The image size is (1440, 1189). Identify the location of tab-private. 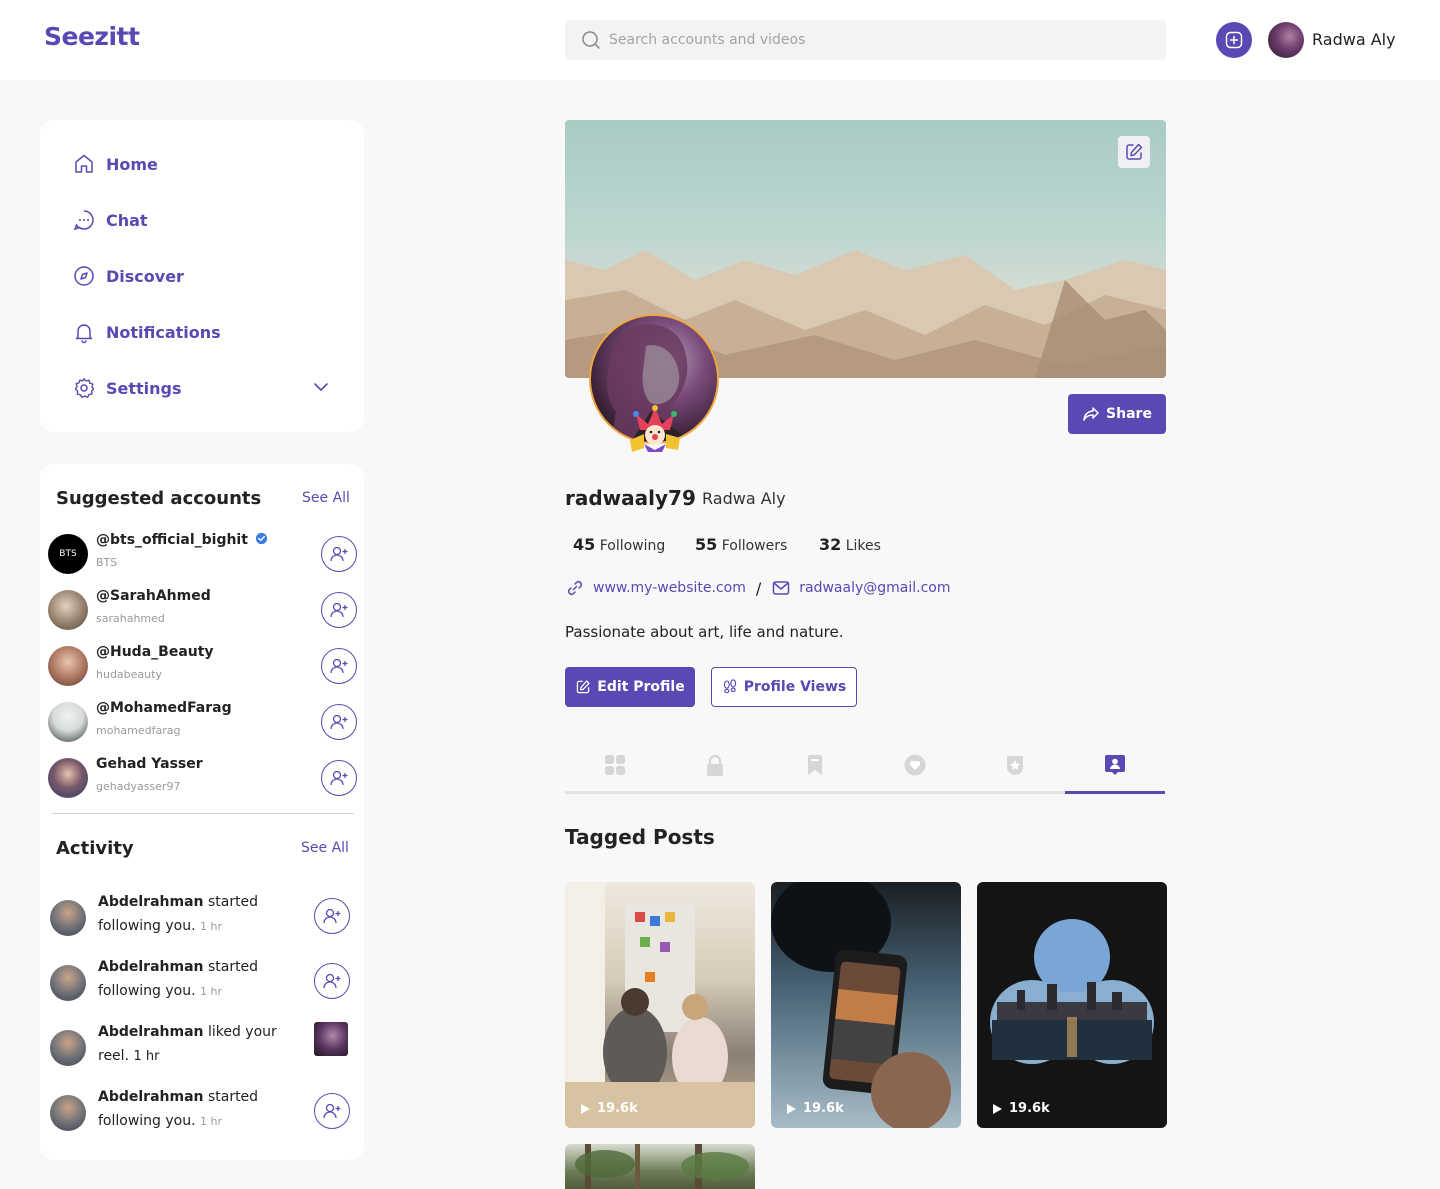
(715, 770).